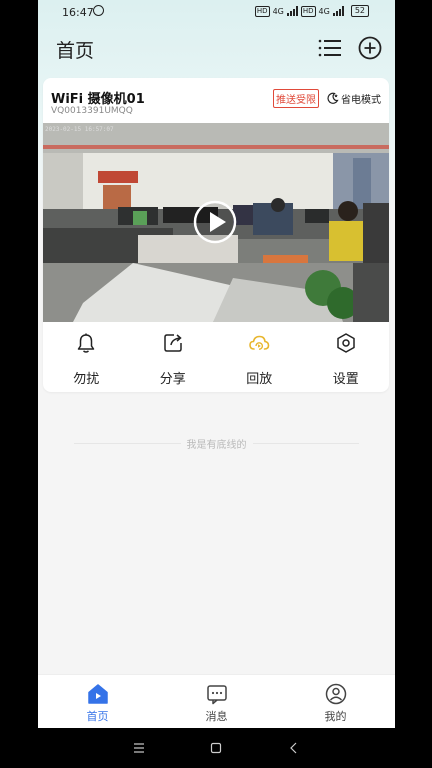 The height and width of the screenshot is (768, 432). I want to click on share-label: 分享, so click(172, 379).